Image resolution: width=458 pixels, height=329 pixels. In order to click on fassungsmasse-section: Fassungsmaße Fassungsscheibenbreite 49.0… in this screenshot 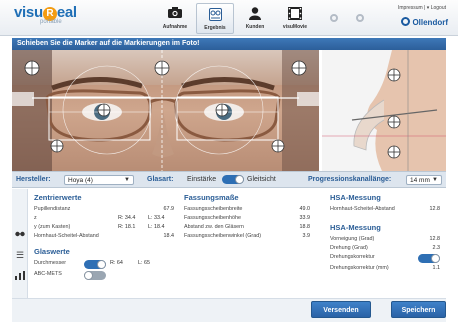, I will do `click(247, 217)`.